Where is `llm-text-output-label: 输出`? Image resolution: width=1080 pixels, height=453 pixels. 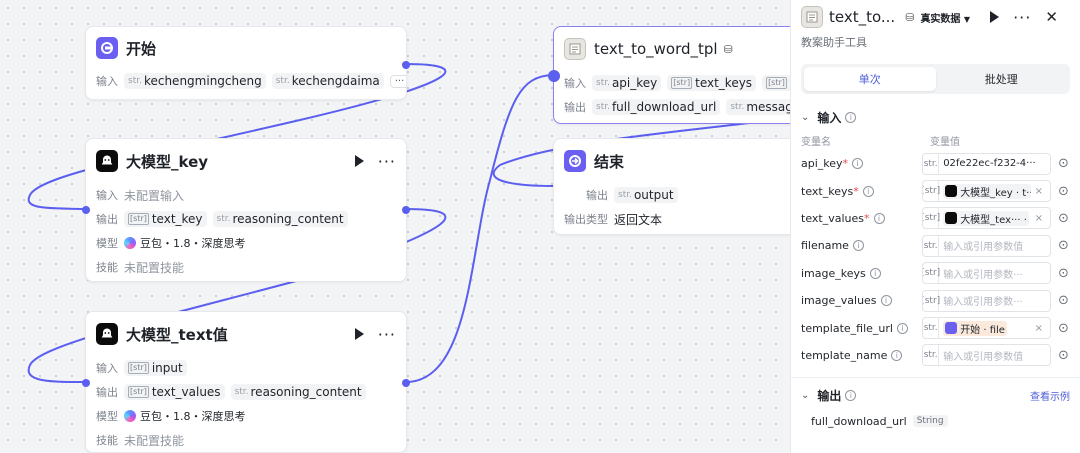
llm-text-output-label: 输出 is located at coordinates (107, 392).